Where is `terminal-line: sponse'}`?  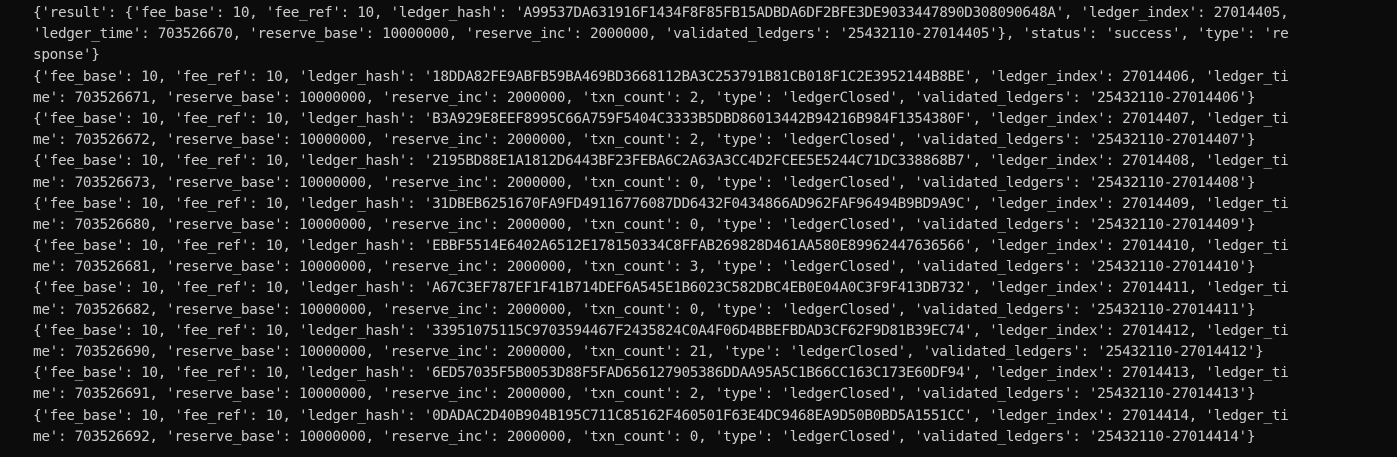 terminal-line: sponse'} is located at coordinates (66, 55).